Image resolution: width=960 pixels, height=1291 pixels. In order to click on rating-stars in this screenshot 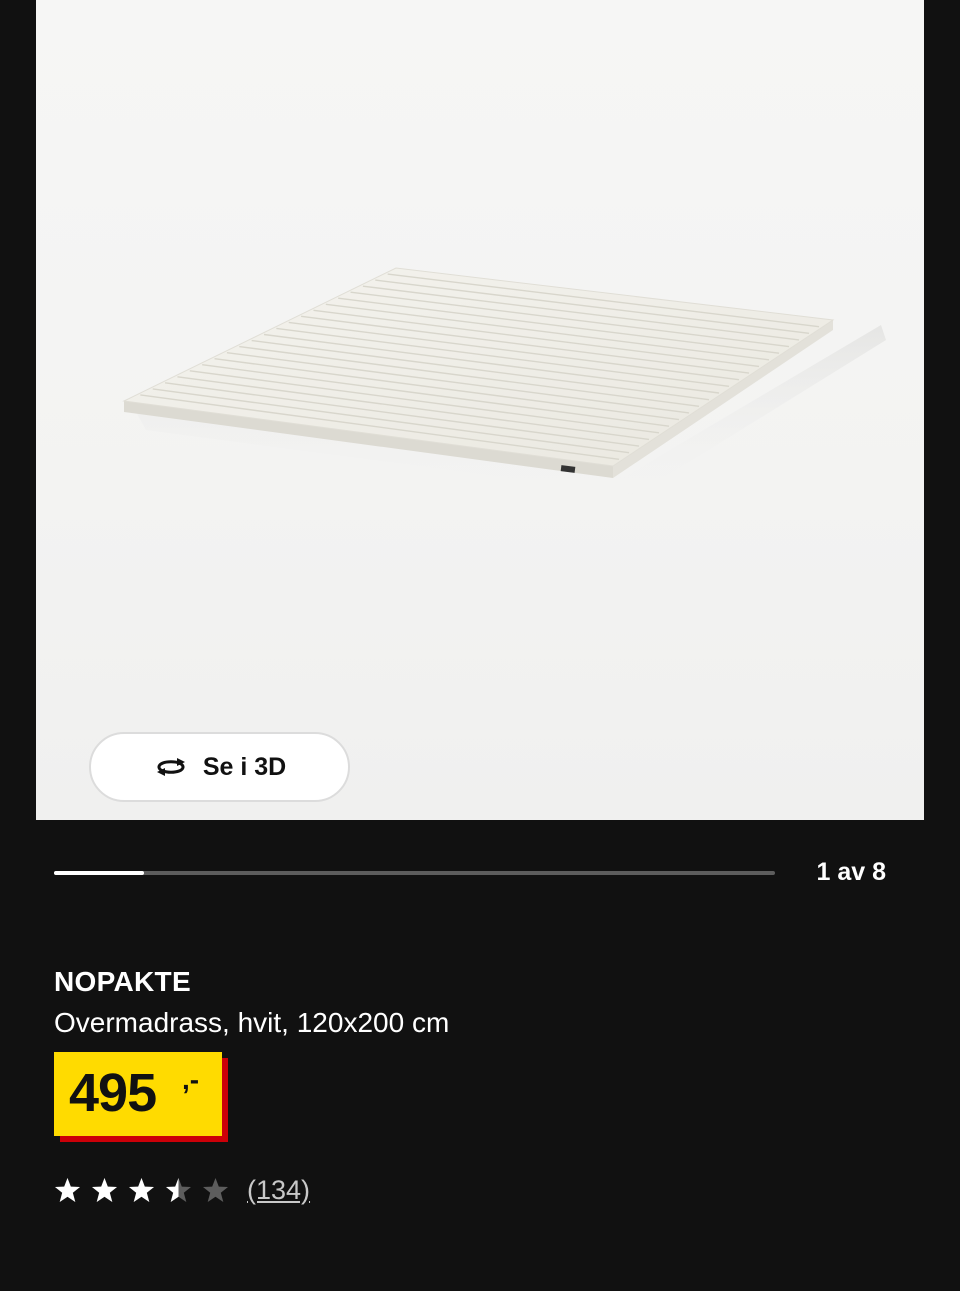, I will do `click(141, 1190)`.